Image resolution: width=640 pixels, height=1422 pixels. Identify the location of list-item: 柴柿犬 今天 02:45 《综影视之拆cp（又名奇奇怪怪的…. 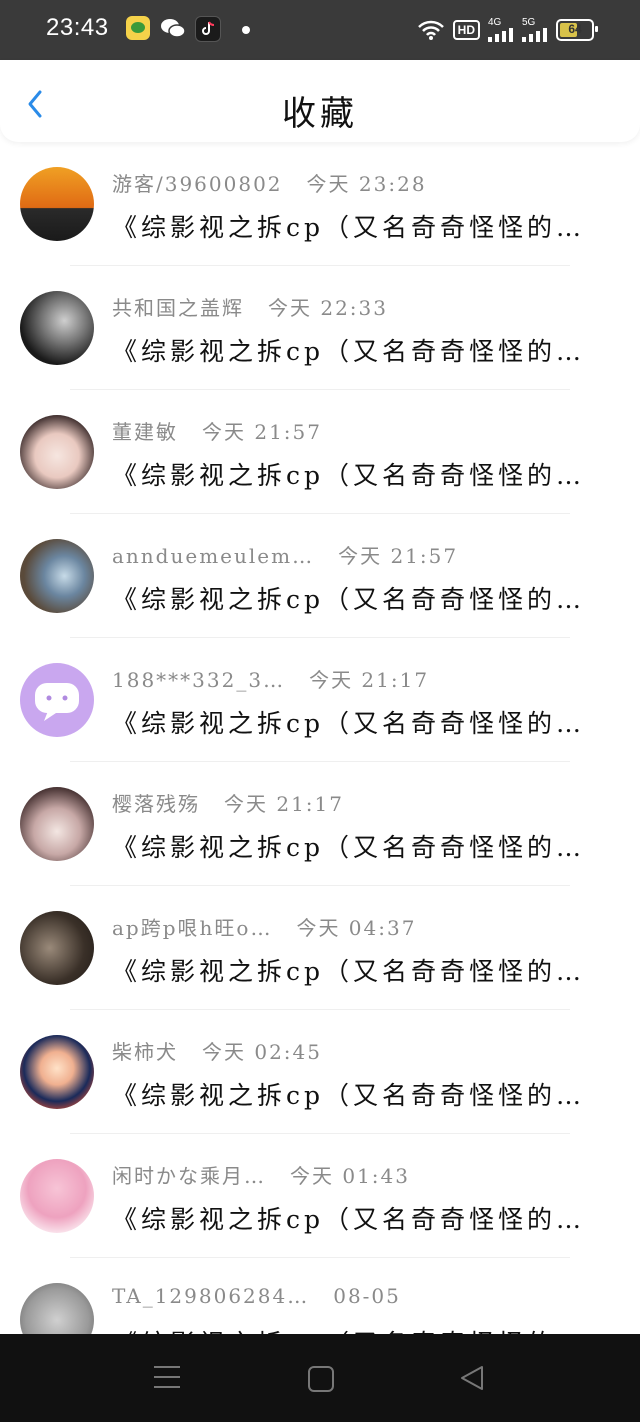
(320, 1072).